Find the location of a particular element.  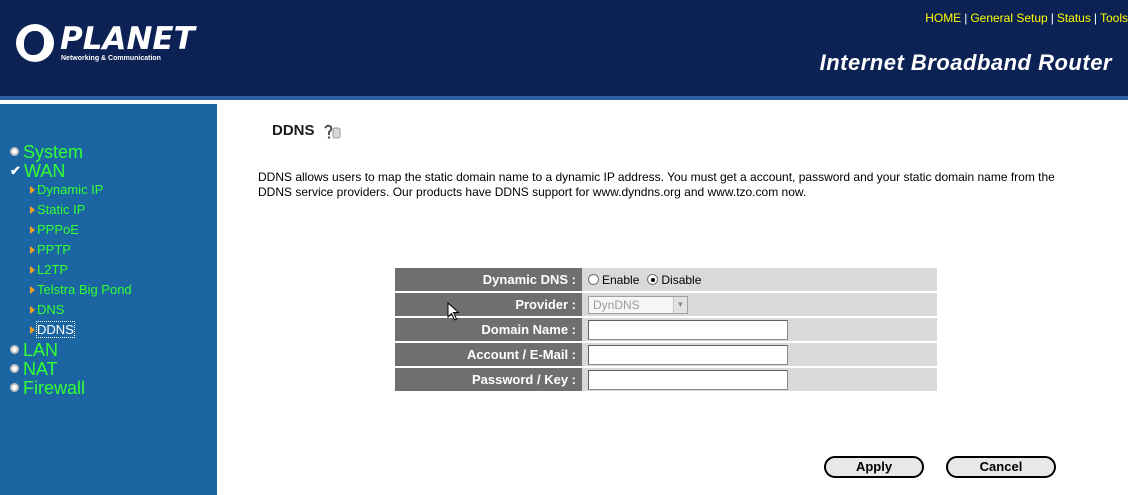

logo-tagline: Networking & Communication is located at coordinates (111, 58).